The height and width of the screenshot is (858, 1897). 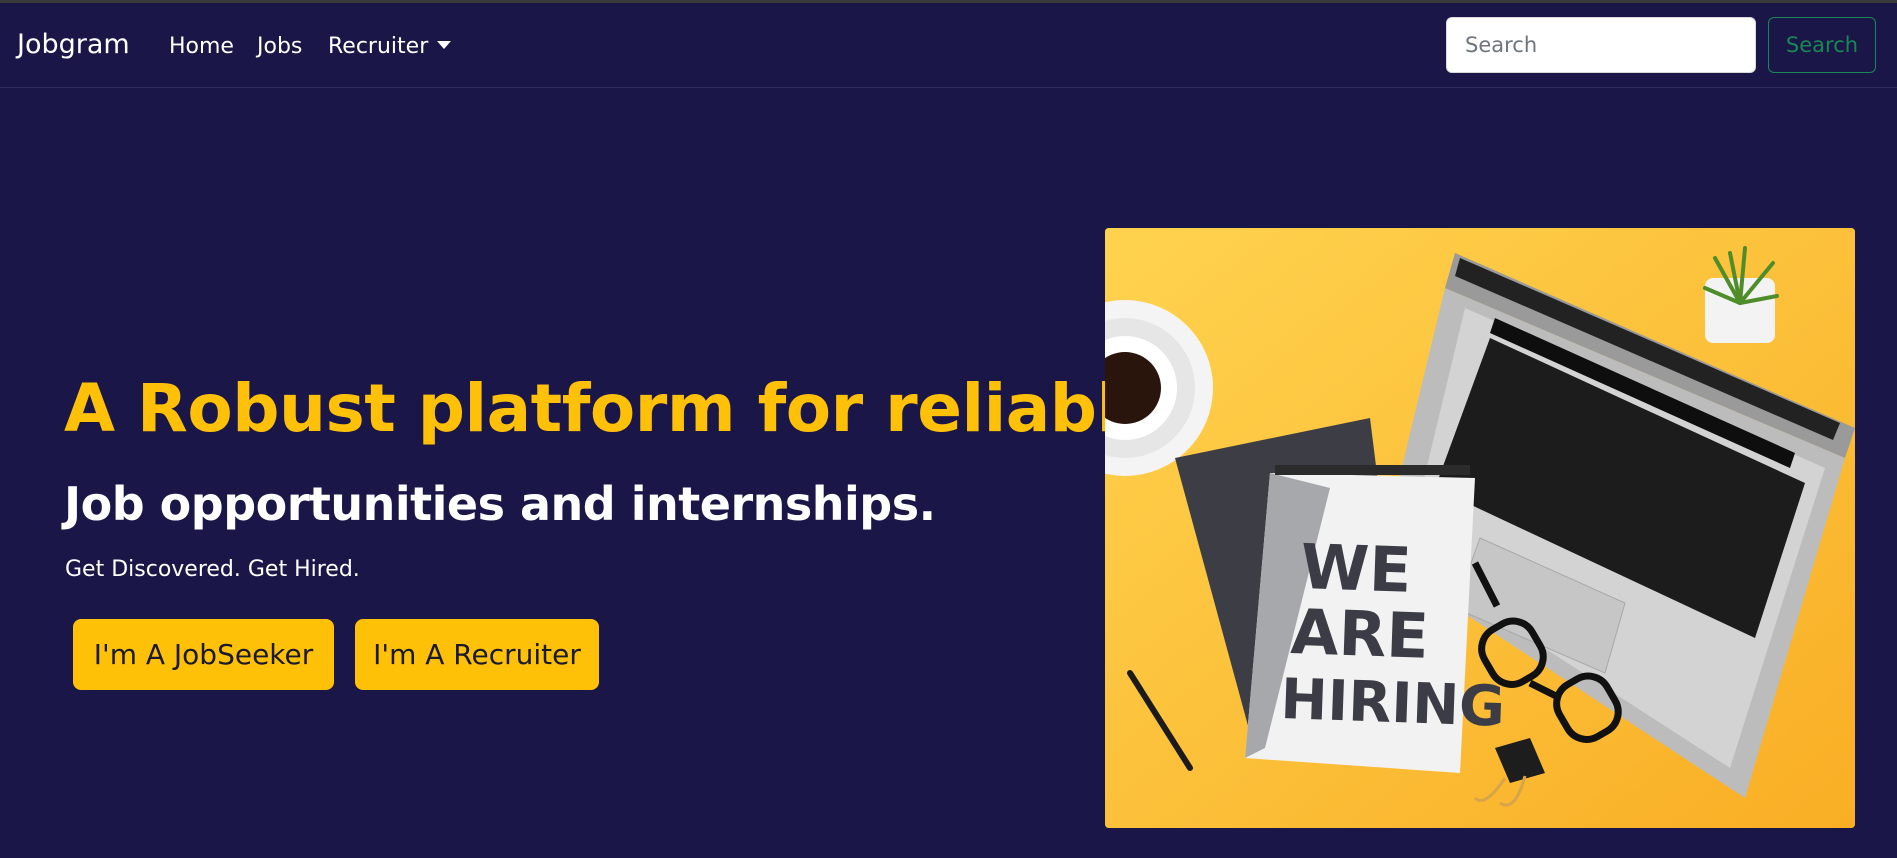 I want to click on search-input, so click(x=1601, y=45).